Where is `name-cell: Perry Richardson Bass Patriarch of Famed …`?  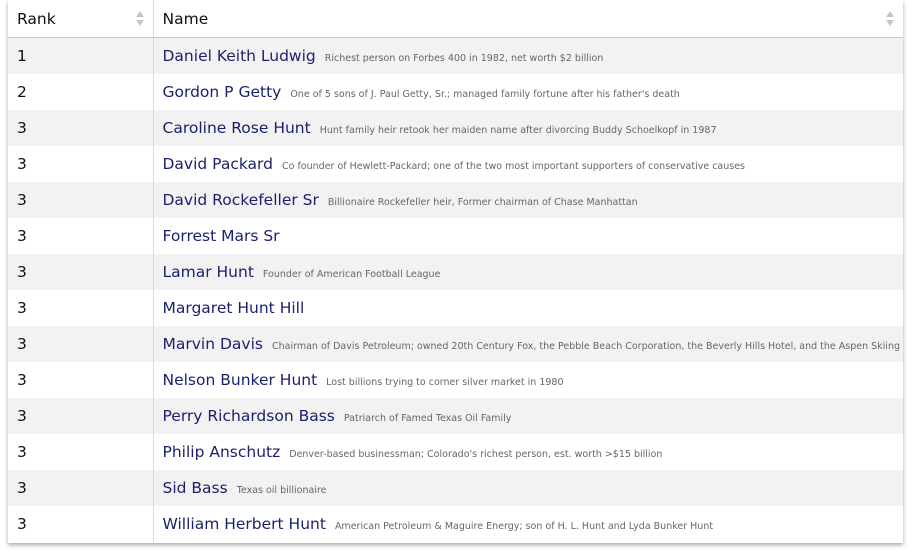
name-cell: Perry Richardson Bass Patriarch of Famed … is located at coordinates (528, 416).